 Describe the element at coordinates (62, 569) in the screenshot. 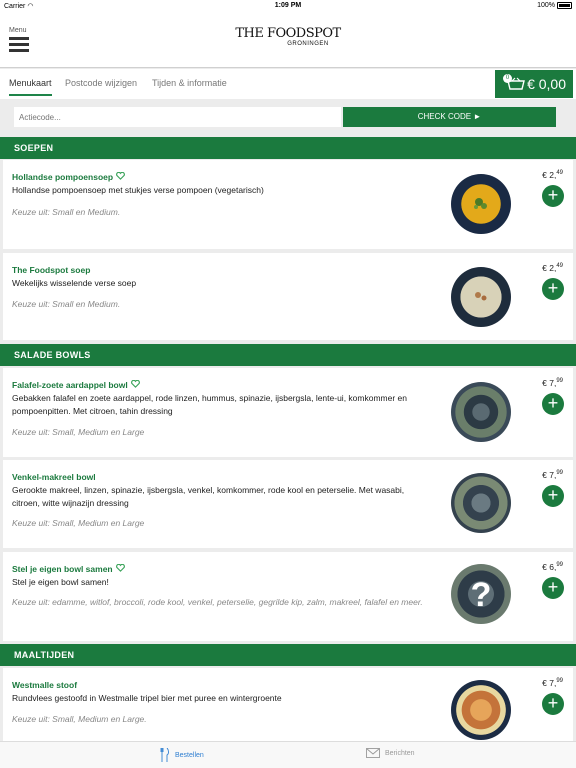

I see `item-name-text: Stel je eigen bowl samen` at that location.